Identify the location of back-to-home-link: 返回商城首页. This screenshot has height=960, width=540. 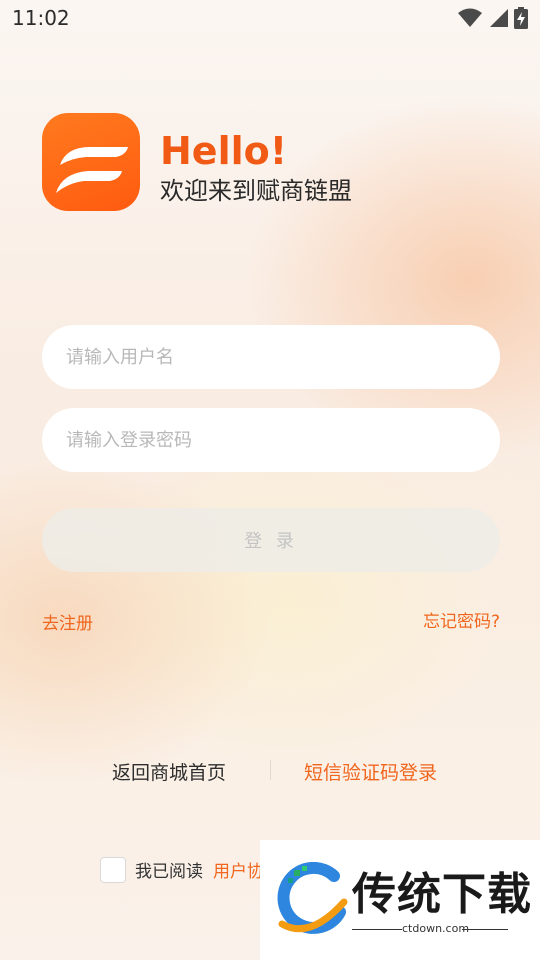
(169, 771).